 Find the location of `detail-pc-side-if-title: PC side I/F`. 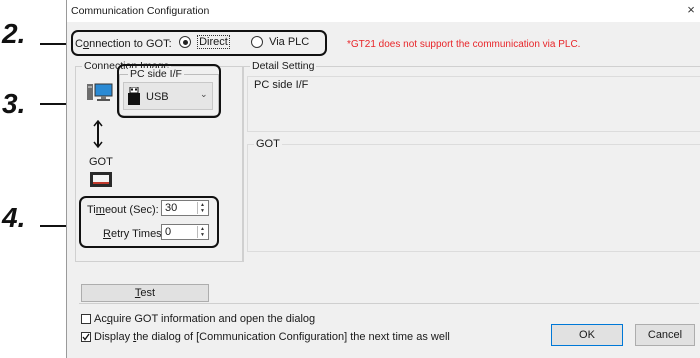

detail-pc-side-if-title: PC side I/F is located at coordinates (281, 85).